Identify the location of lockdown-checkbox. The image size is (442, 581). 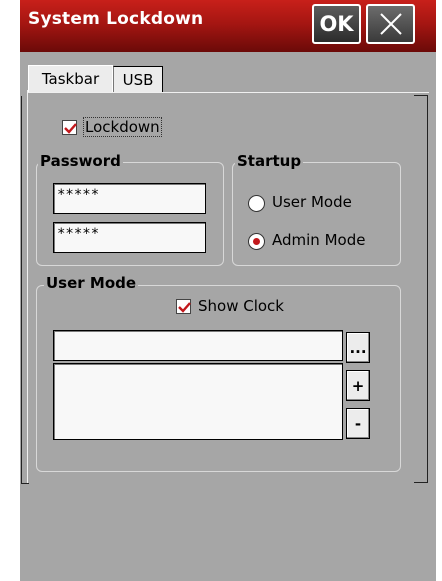
(69, 127).